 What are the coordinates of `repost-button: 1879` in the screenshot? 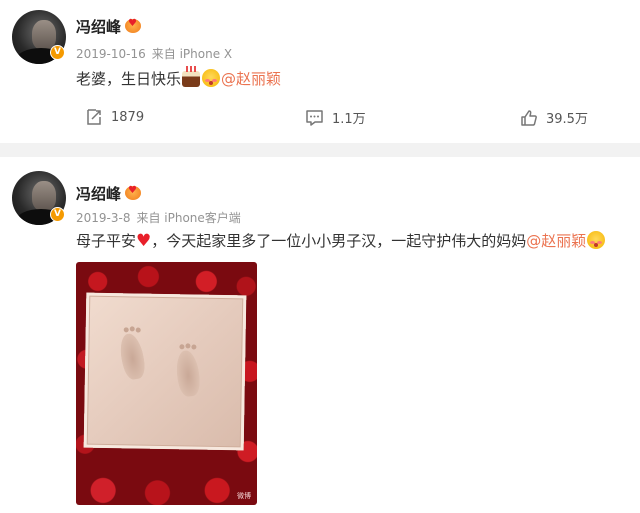 It's located at (114, 117).